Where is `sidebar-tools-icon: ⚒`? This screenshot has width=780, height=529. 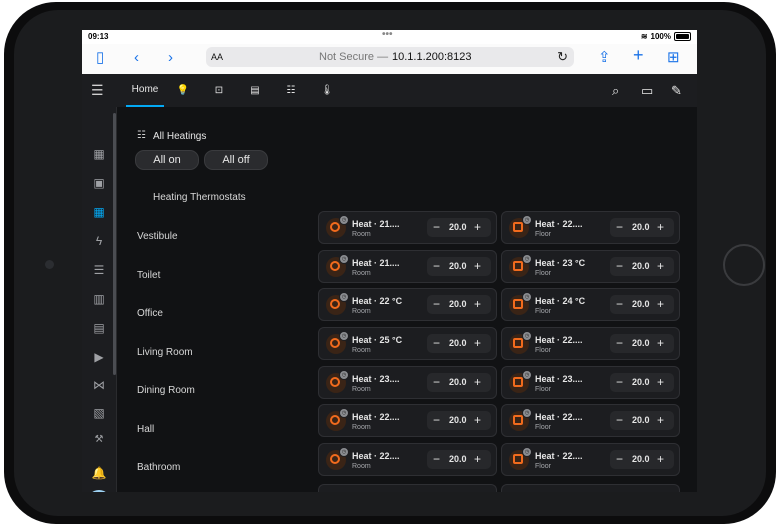
sidebar-tools-icon: ⚒ is located at coordinates (99, 440).